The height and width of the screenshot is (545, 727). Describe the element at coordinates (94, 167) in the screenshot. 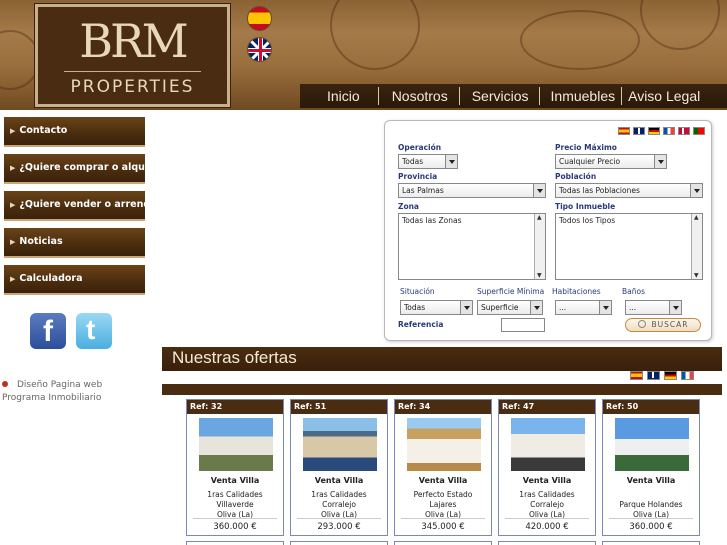

I see `sidebar-item-label: ¿Quiere comprar o alquilar?` at that location.